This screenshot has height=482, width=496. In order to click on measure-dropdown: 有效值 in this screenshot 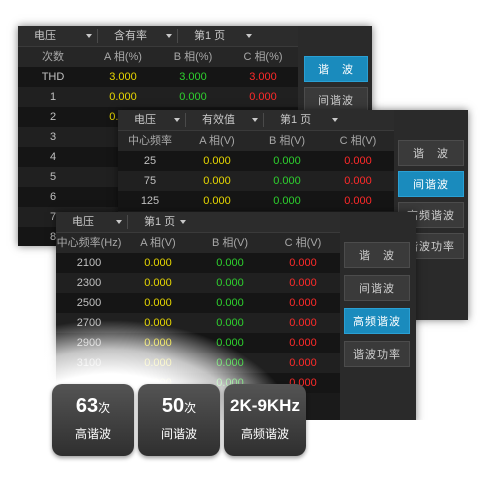, I will do `click(225, 120)`.